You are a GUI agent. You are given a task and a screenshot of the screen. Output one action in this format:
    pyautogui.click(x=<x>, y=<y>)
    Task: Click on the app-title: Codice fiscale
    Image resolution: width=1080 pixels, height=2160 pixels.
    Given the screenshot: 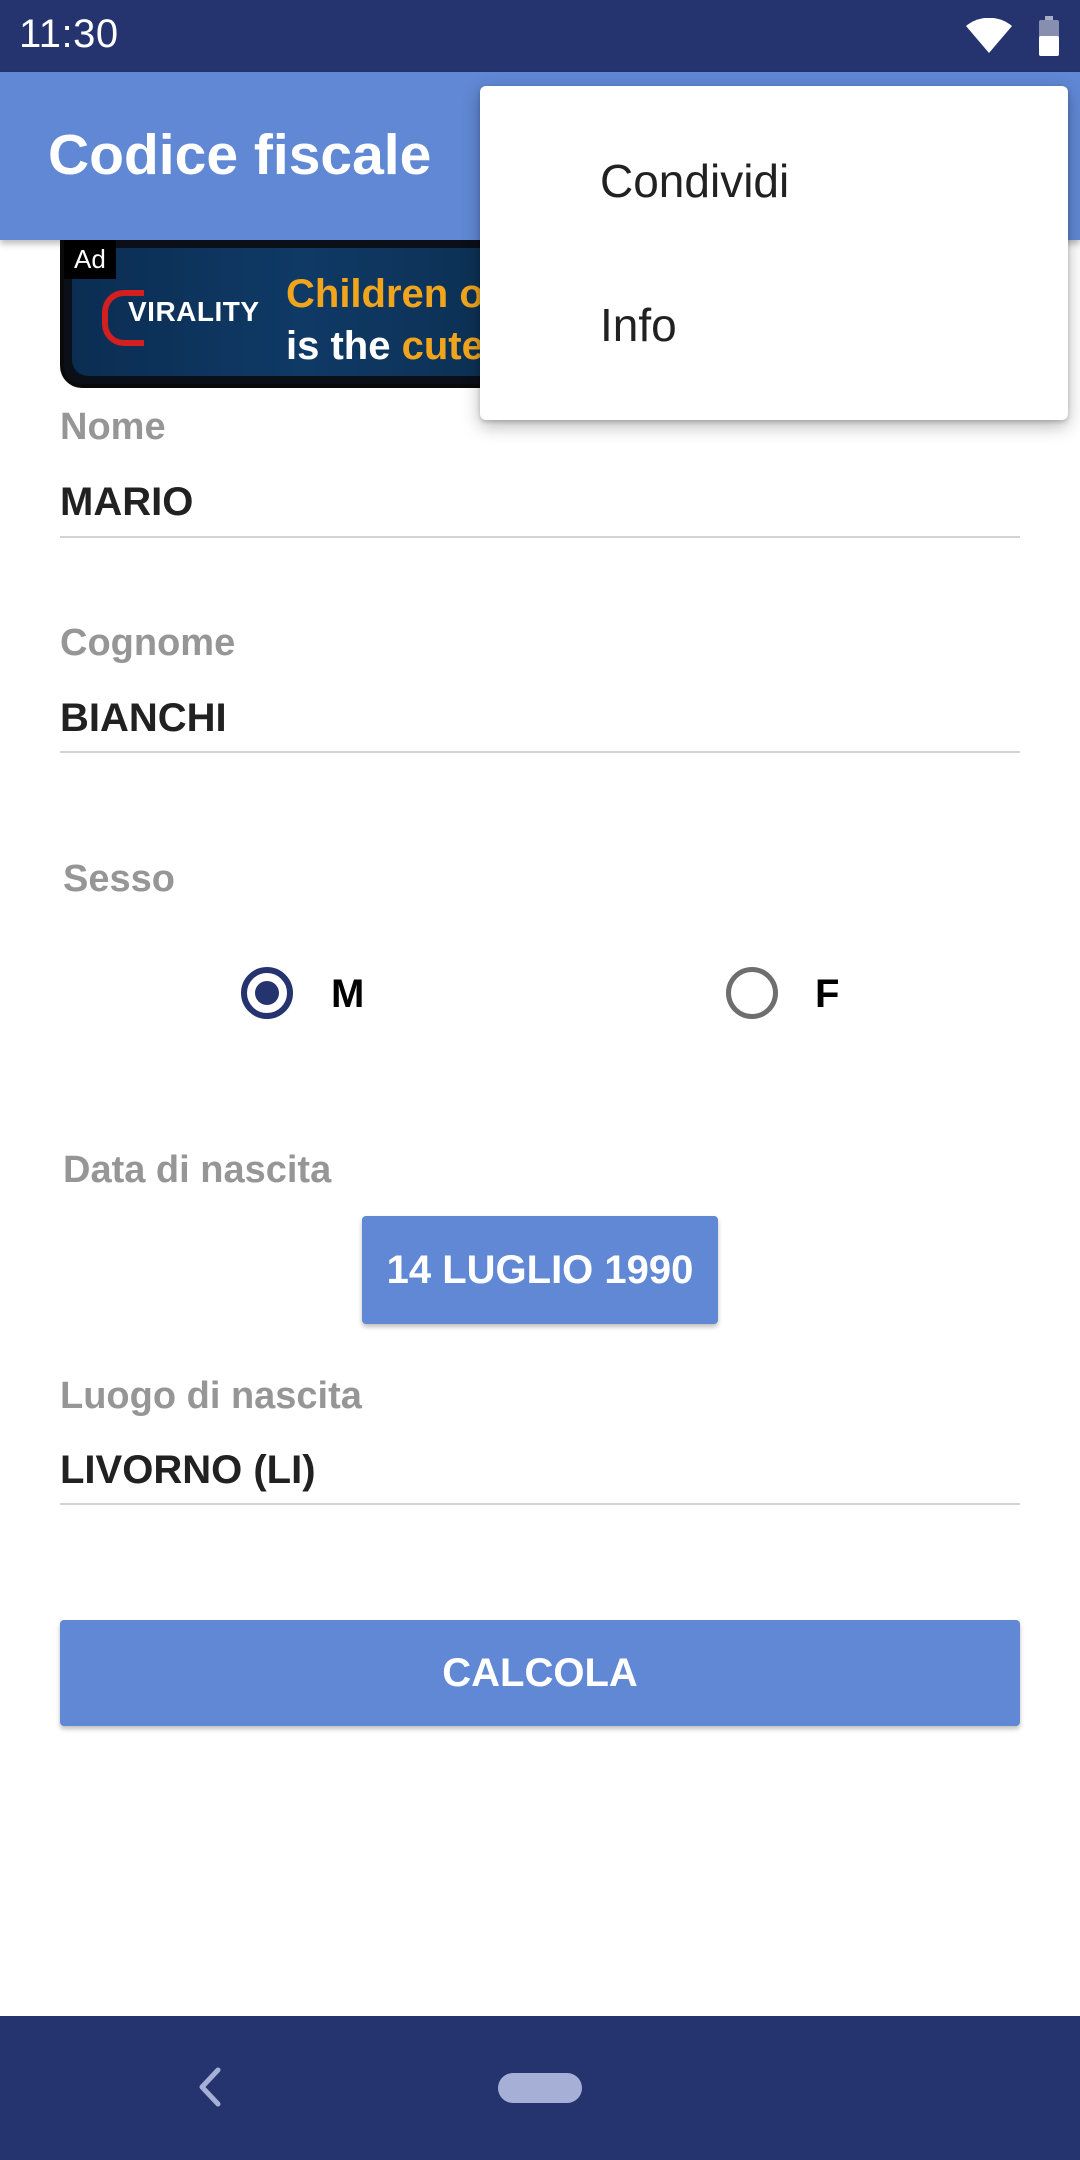 What is the action you would take?
    pyautogui.click(x=240, y=155)
    